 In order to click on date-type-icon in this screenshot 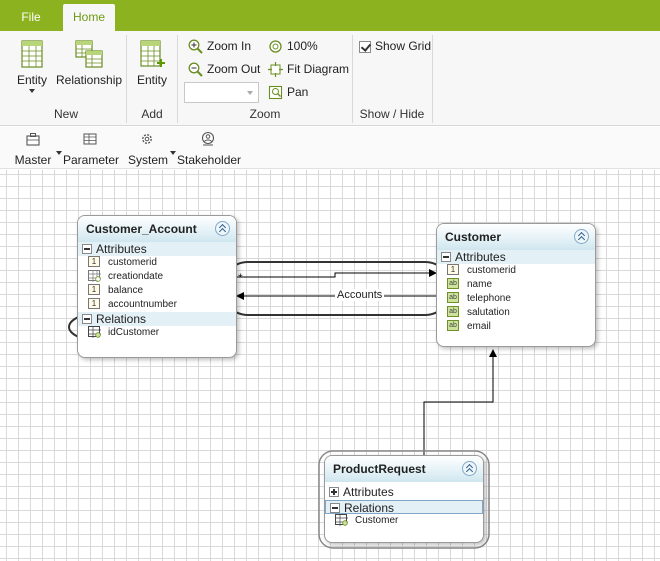, I will do `click(94, 275)`.